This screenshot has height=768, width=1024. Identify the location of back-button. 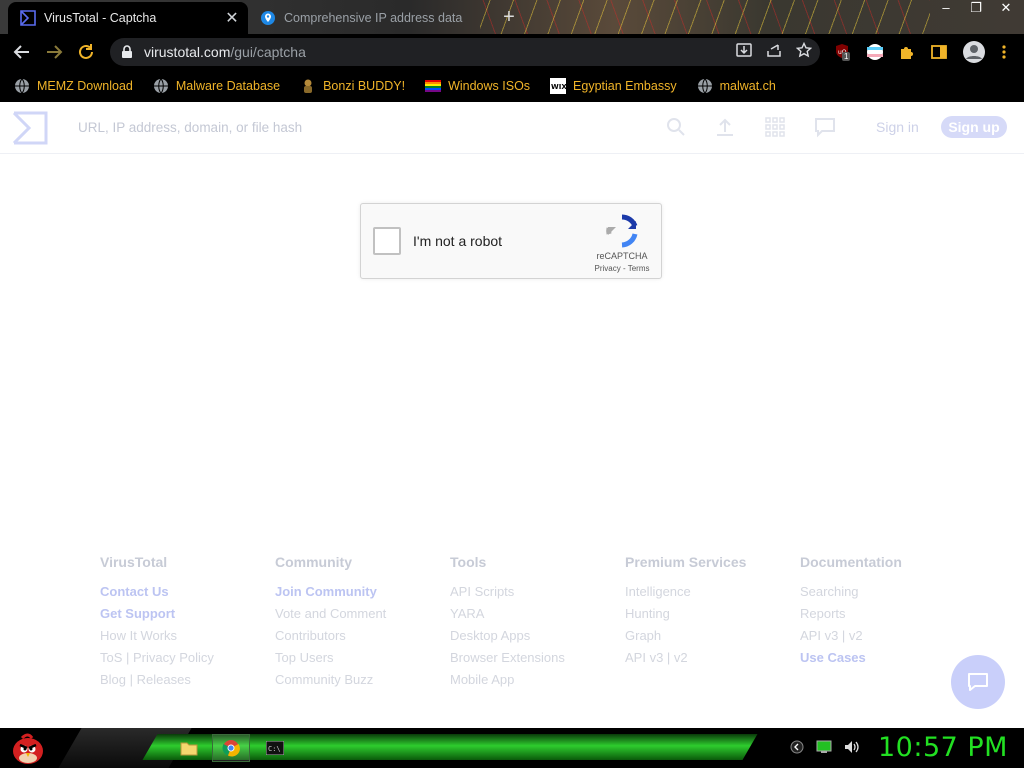
(22, 52).